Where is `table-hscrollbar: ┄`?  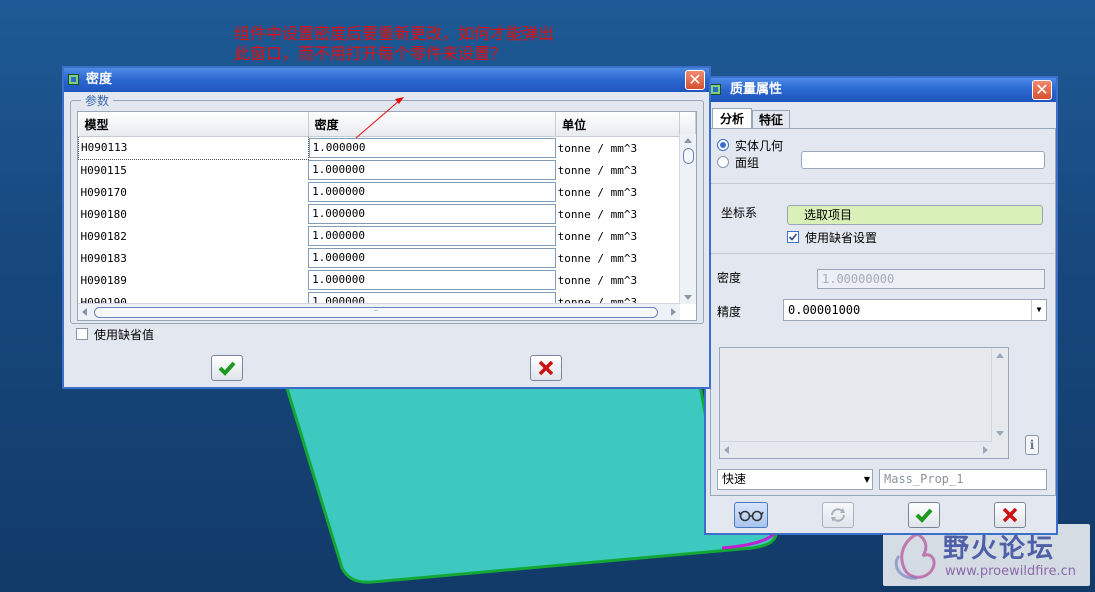
table-hscrollbar: ┄ is located at coordinates (379, 311).